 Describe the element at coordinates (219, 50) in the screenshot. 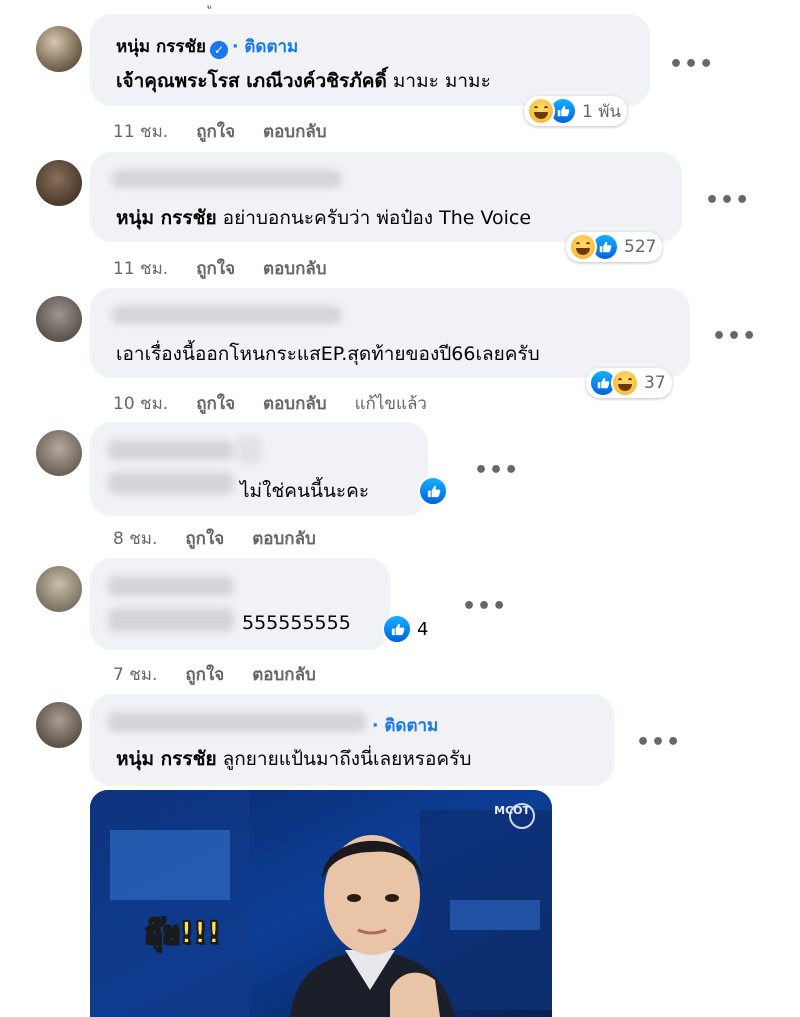

I see `verified-badge-icon: ✓` at that location.